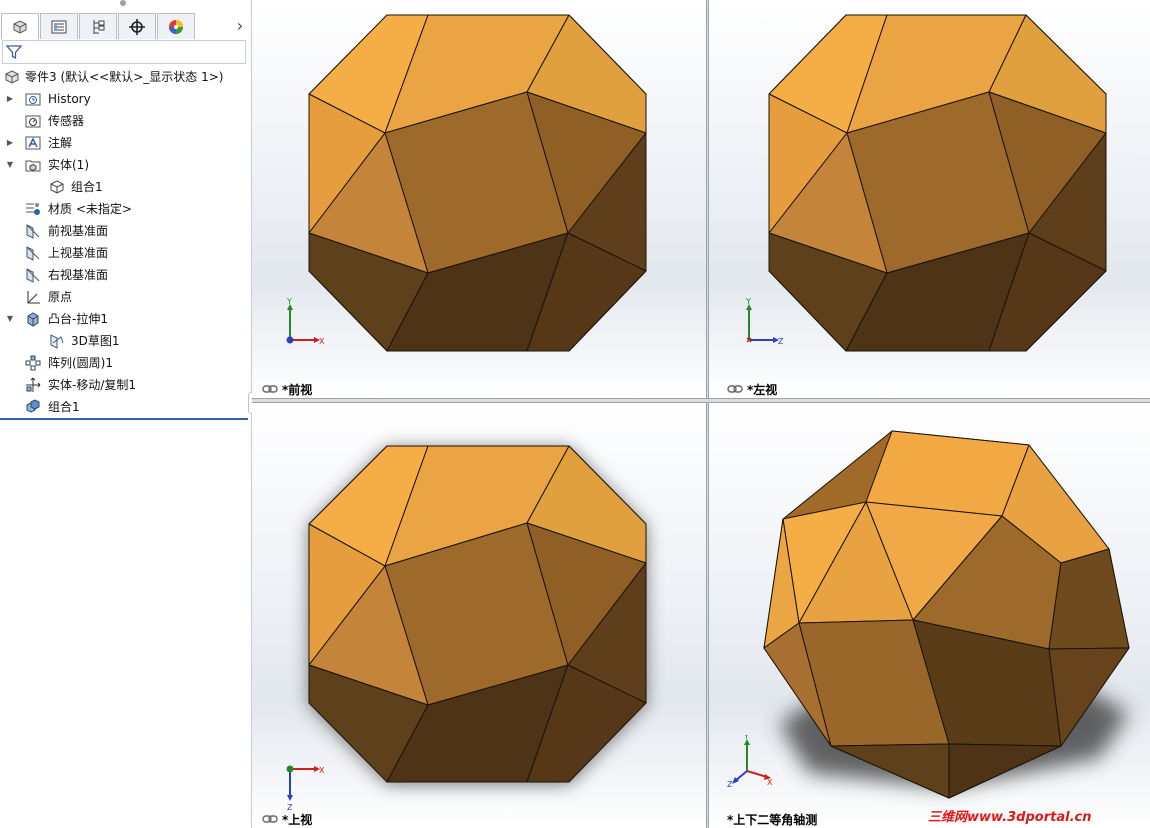 Image resolution: width=1150 pixels, height=828 pixels. Describe the element at coordinates (707, 414) in the screenshot. I see `viewport-splitter-vertical` at that location.